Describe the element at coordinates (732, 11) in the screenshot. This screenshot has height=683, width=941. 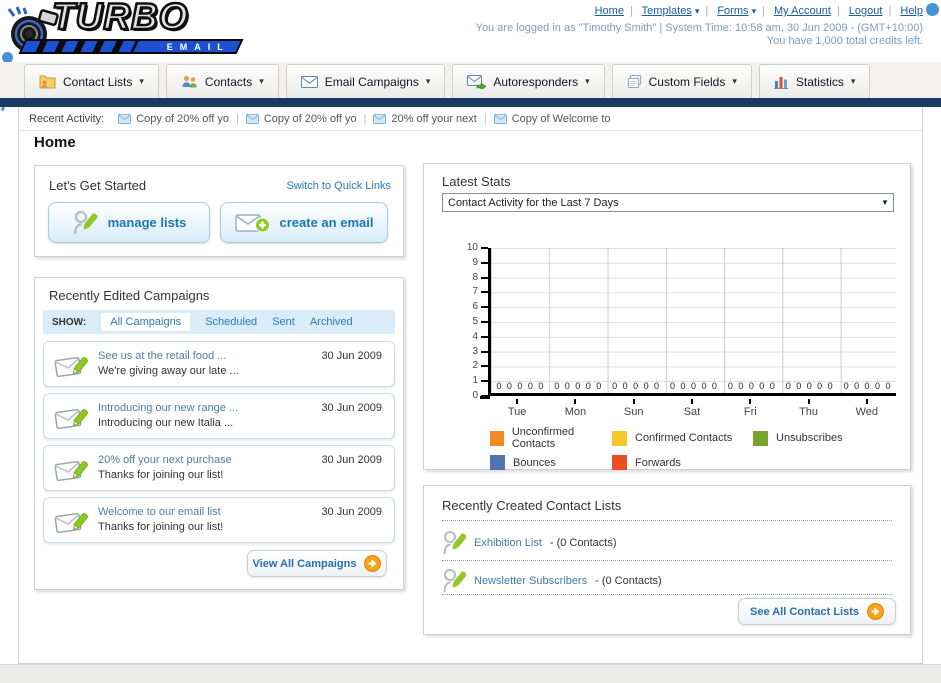
I see `nav-forms-link: Forms` at that location.